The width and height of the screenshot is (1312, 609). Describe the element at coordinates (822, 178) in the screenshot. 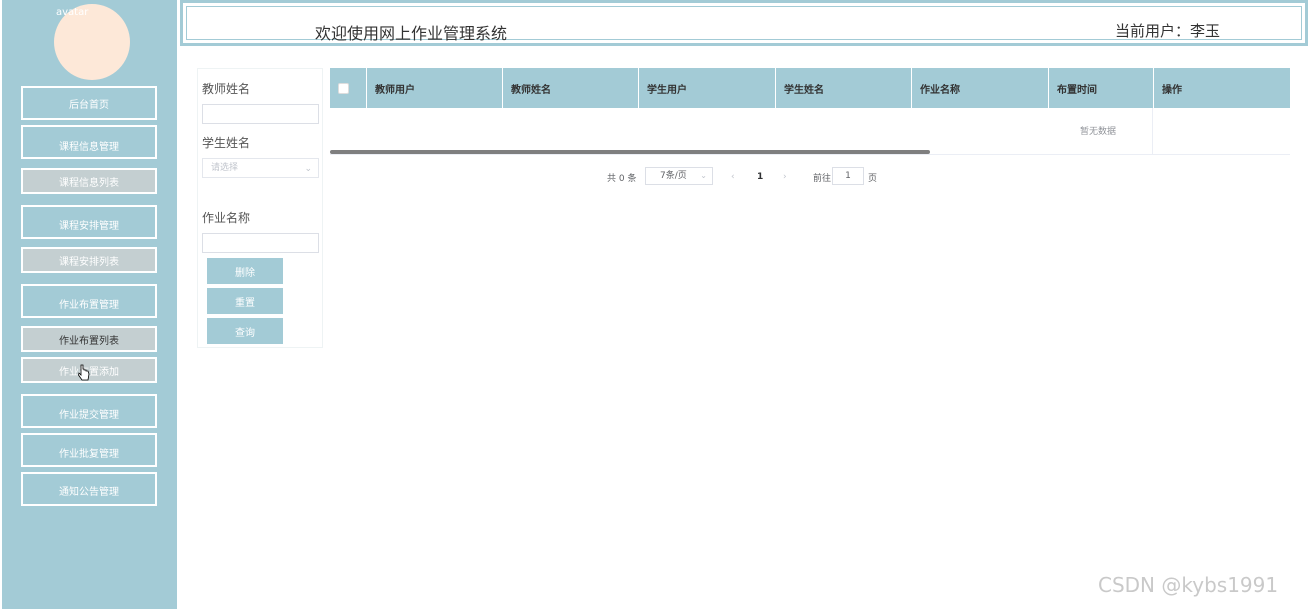

I see `goto-label: 前往` at that location.